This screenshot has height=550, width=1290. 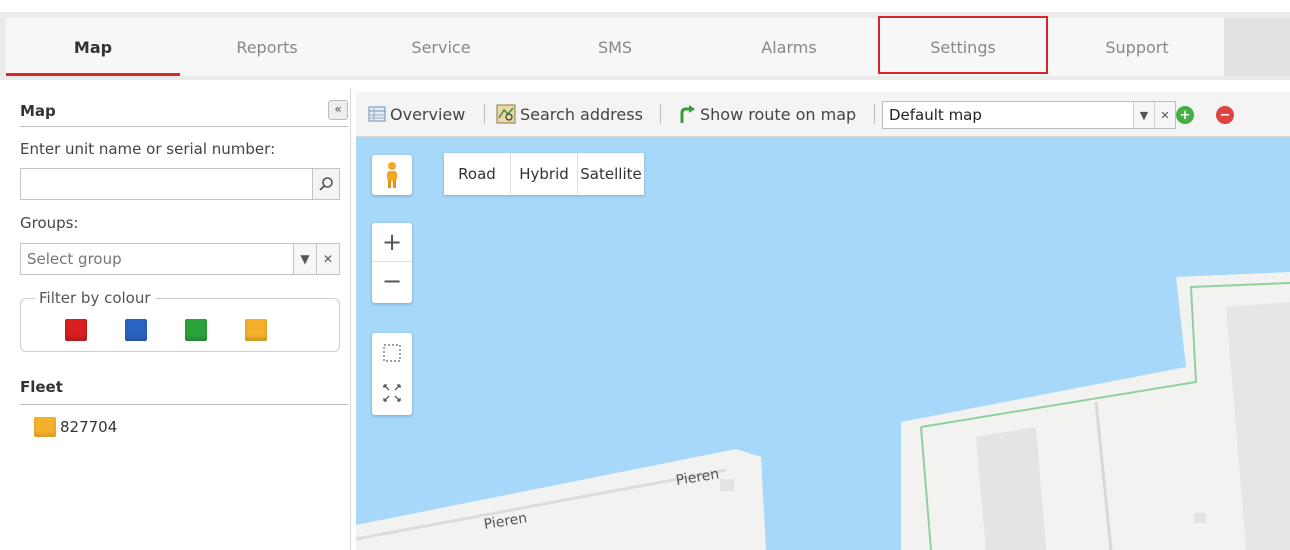 What do you see at coordinates (136, 330) in the screenshot?
I see `filter-blue-swatch` at bounding box center [136, 330].